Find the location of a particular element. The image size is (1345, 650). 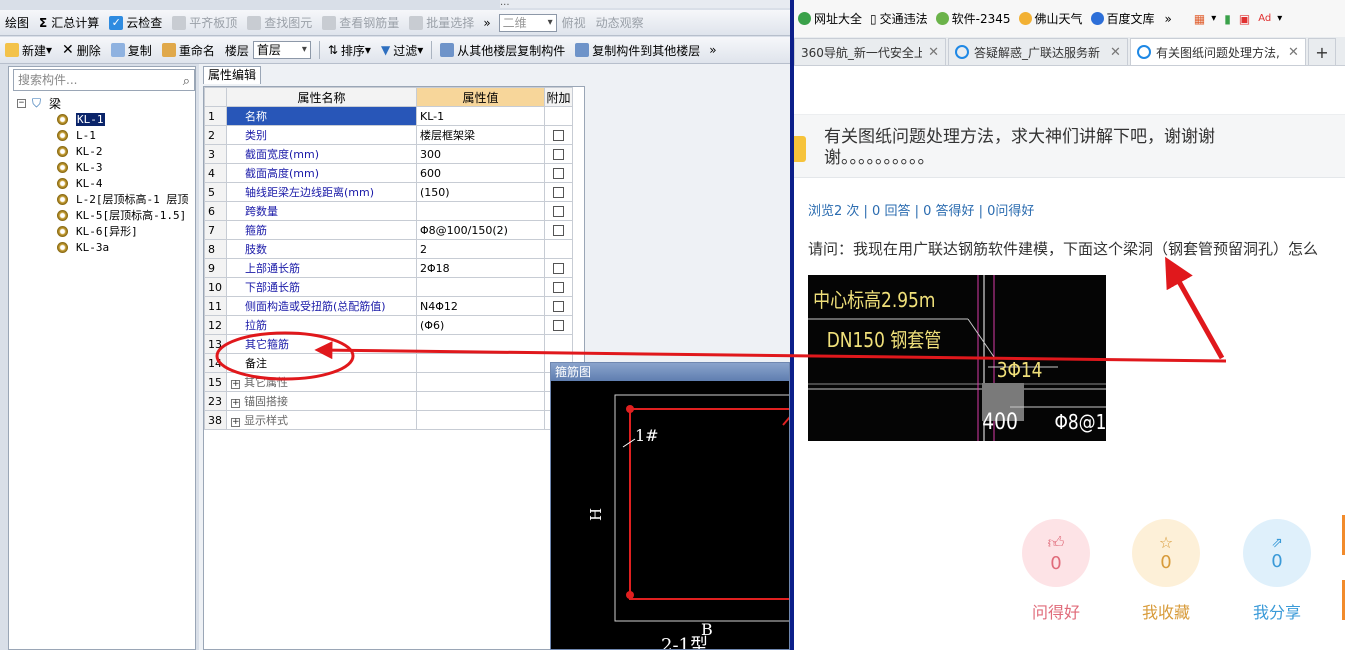

top-view-button: 俯视 is located at coordinates (574, 23).